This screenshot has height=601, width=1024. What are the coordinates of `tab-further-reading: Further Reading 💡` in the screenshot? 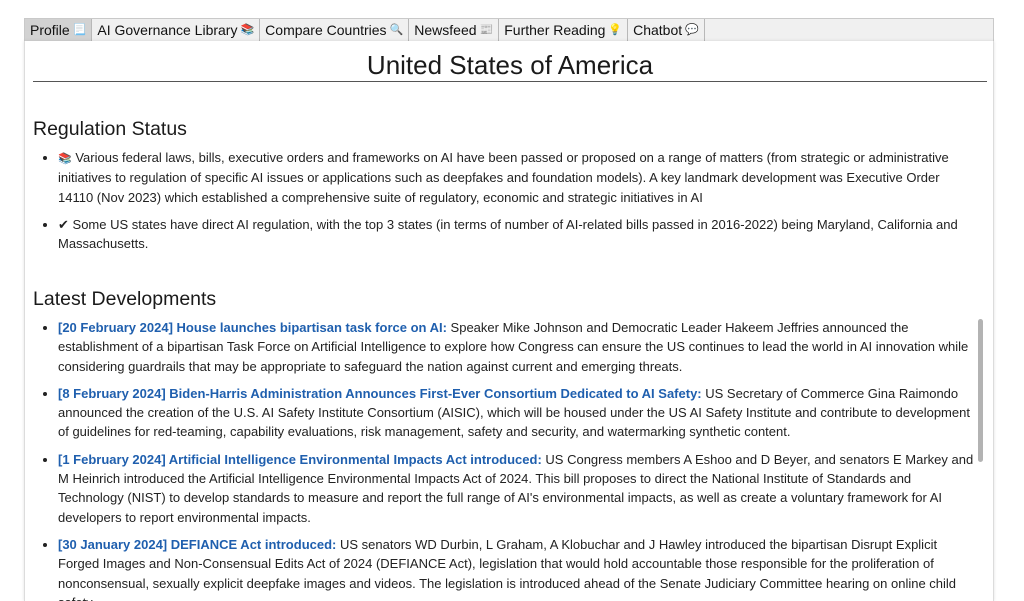 It's located at (564, 30).